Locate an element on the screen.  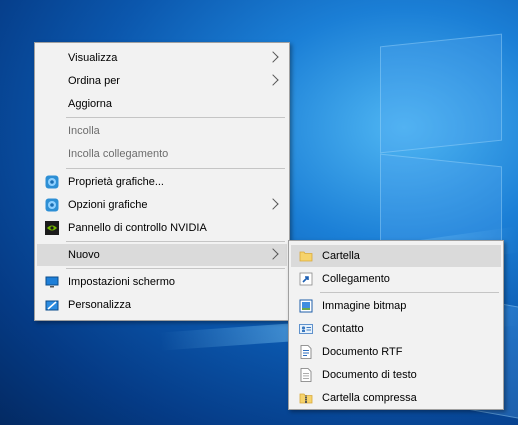
menu-item-pannello-nvidia: Pannello di controllo NVIDIA is located at coordinates (162, 228).